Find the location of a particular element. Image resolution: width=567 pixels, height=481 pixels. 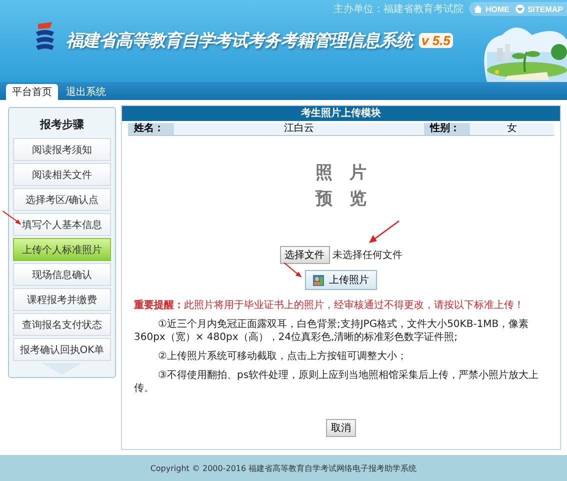

chevron-icon is located at coordinates (520, 9).